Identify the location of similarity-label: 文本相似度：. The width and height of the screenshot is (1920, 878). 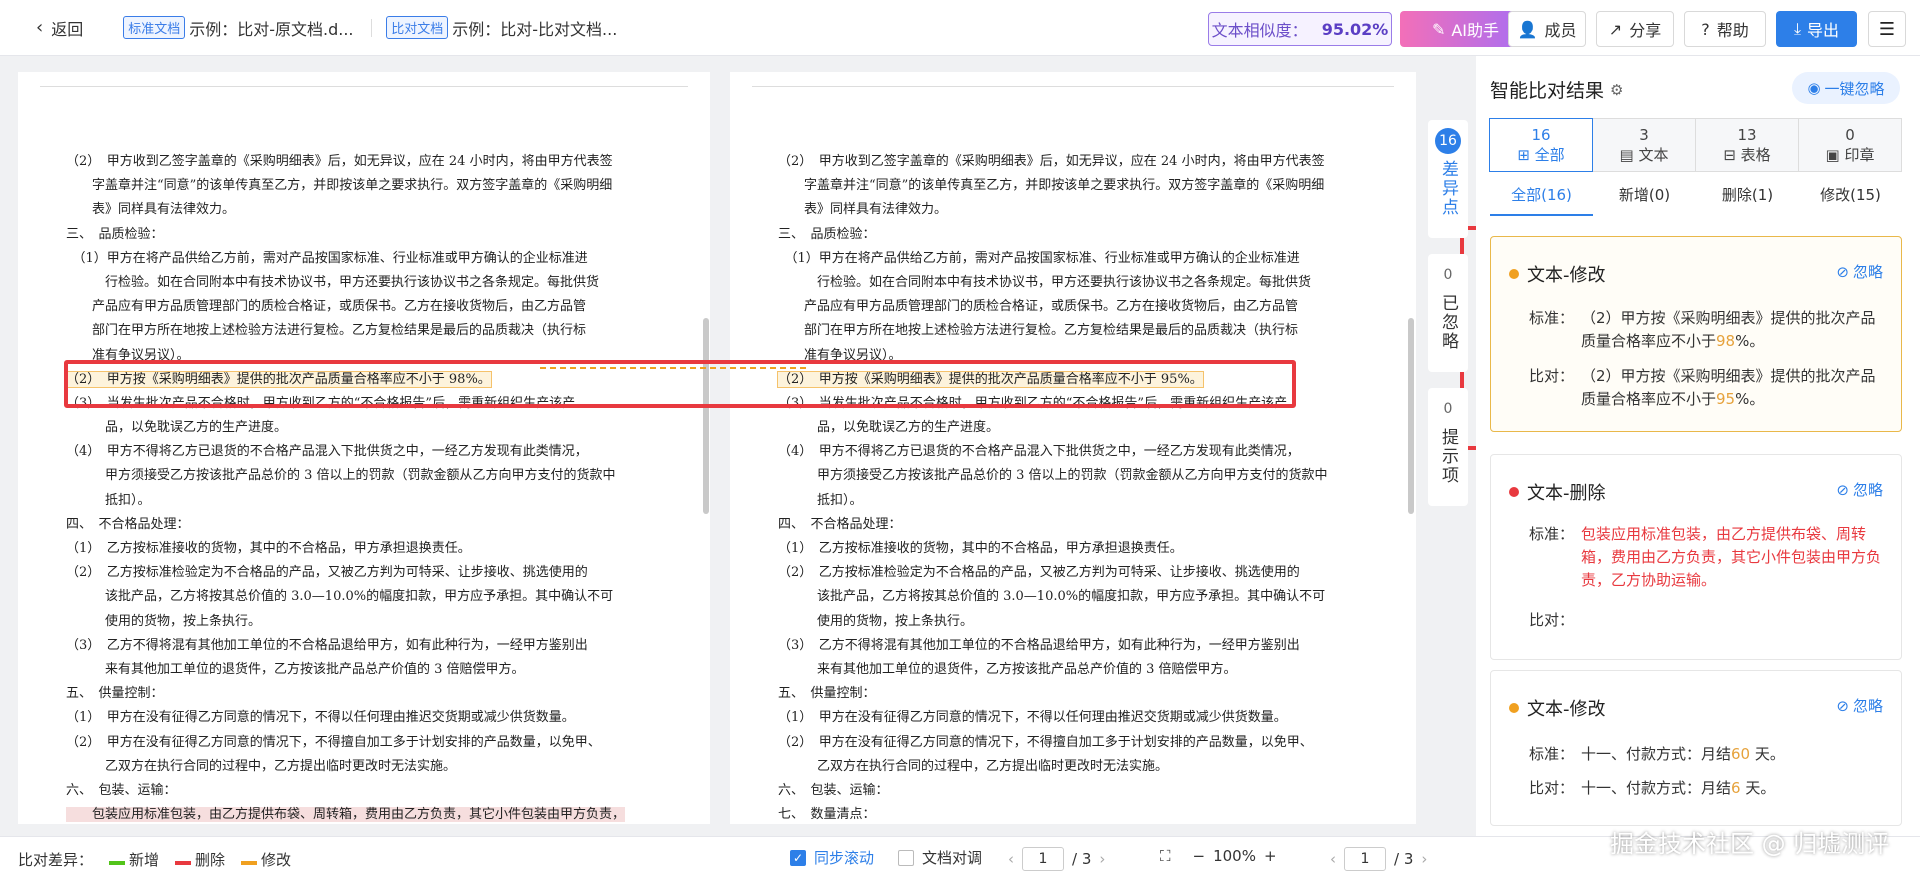
(1259, 30).